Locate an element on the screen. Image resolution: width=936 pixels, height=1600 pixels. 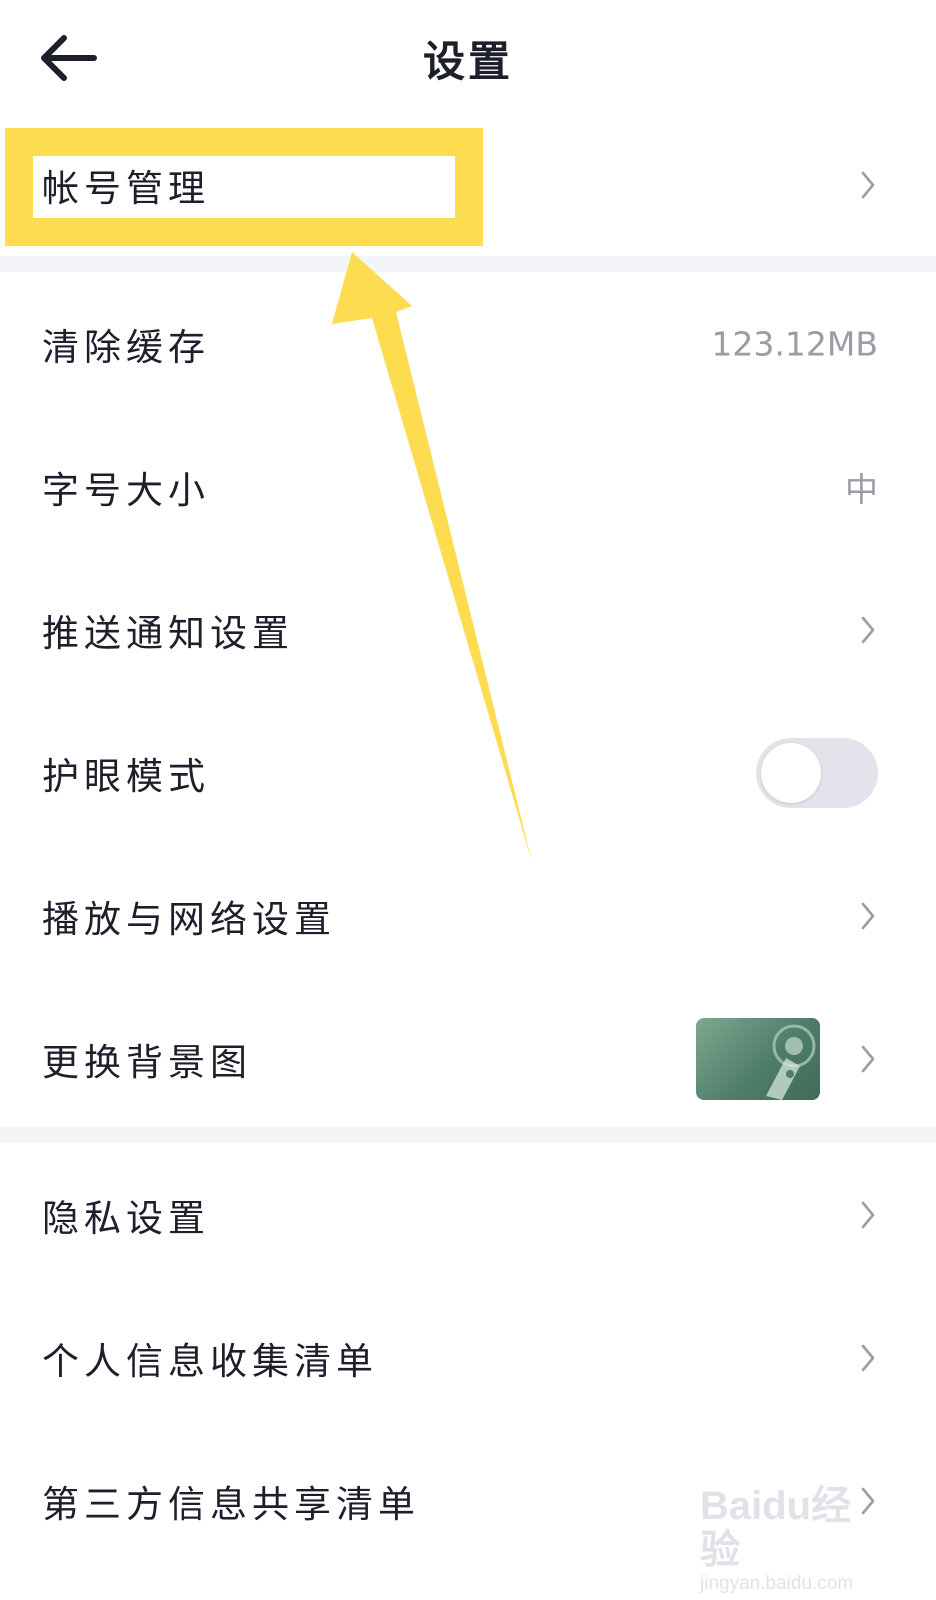
background-preview-image is located at coordinates (791, 1062).